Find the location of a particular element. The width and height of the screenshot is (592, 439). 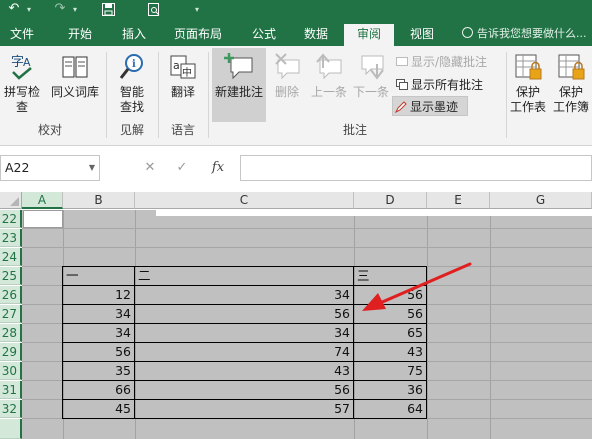

previous-comment-button: 上一条 is located at coordinates (329, 76).